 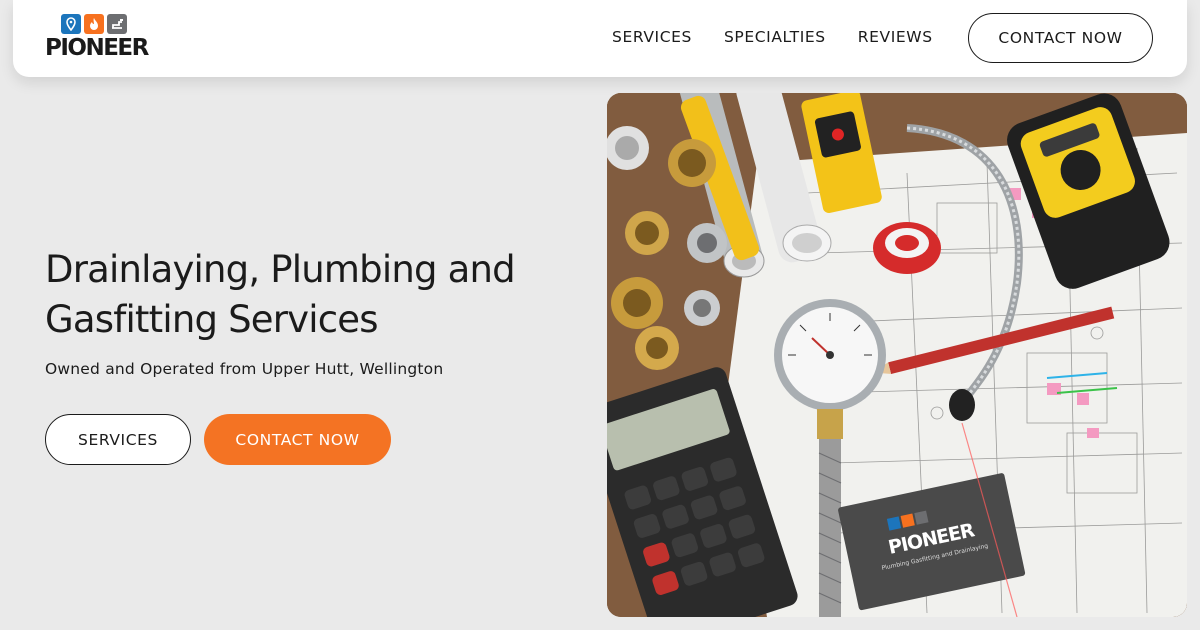 What do you see at coordinates (71, 24) in the screenshot?
I see `map-pin-icon` at bounding box center [71, 24].